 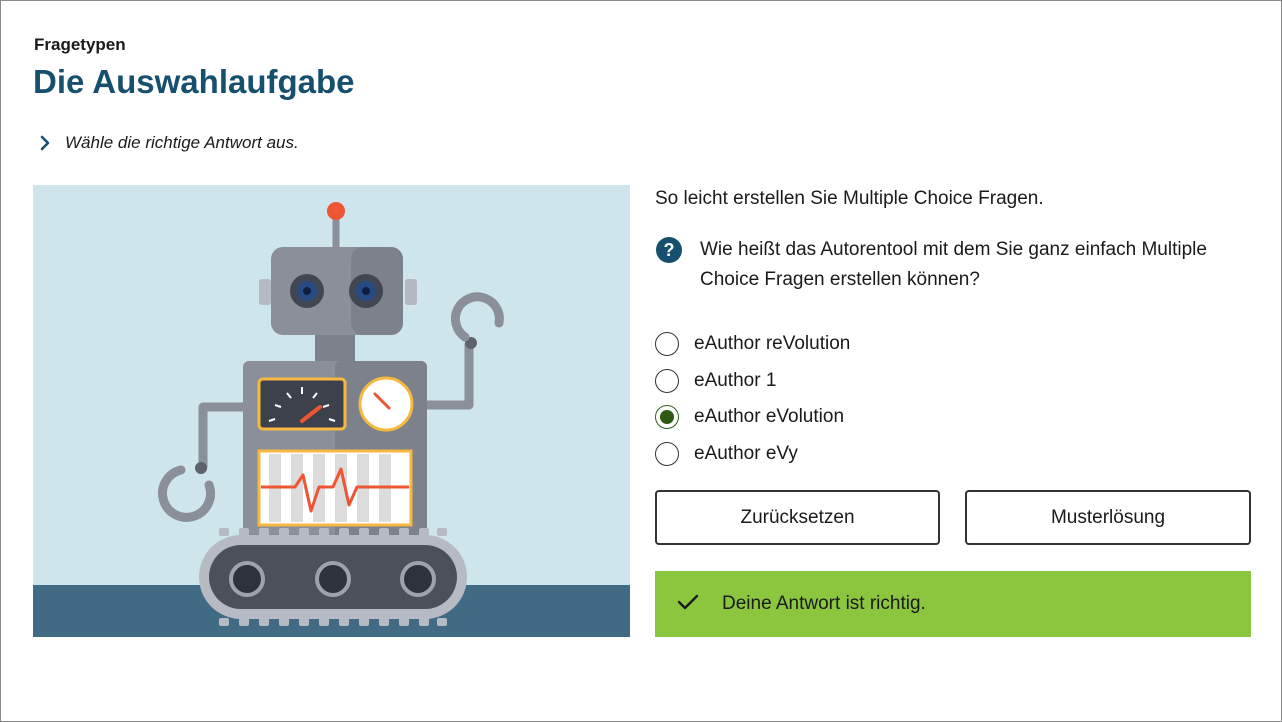 I want to click on instruction: Wähle die richtige Antwort aus., so click(x=169, y=143).